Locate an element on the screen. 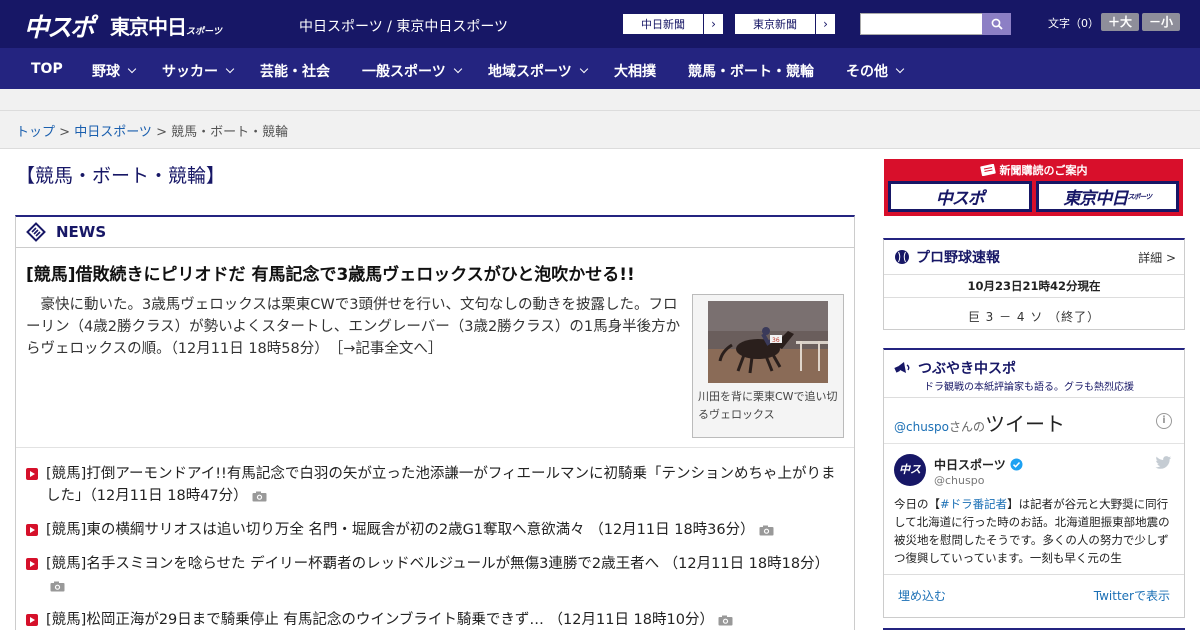 The width and height of the screenshot is (1200, 630). verified-badge-icon is located at coordinates (1016, 464).